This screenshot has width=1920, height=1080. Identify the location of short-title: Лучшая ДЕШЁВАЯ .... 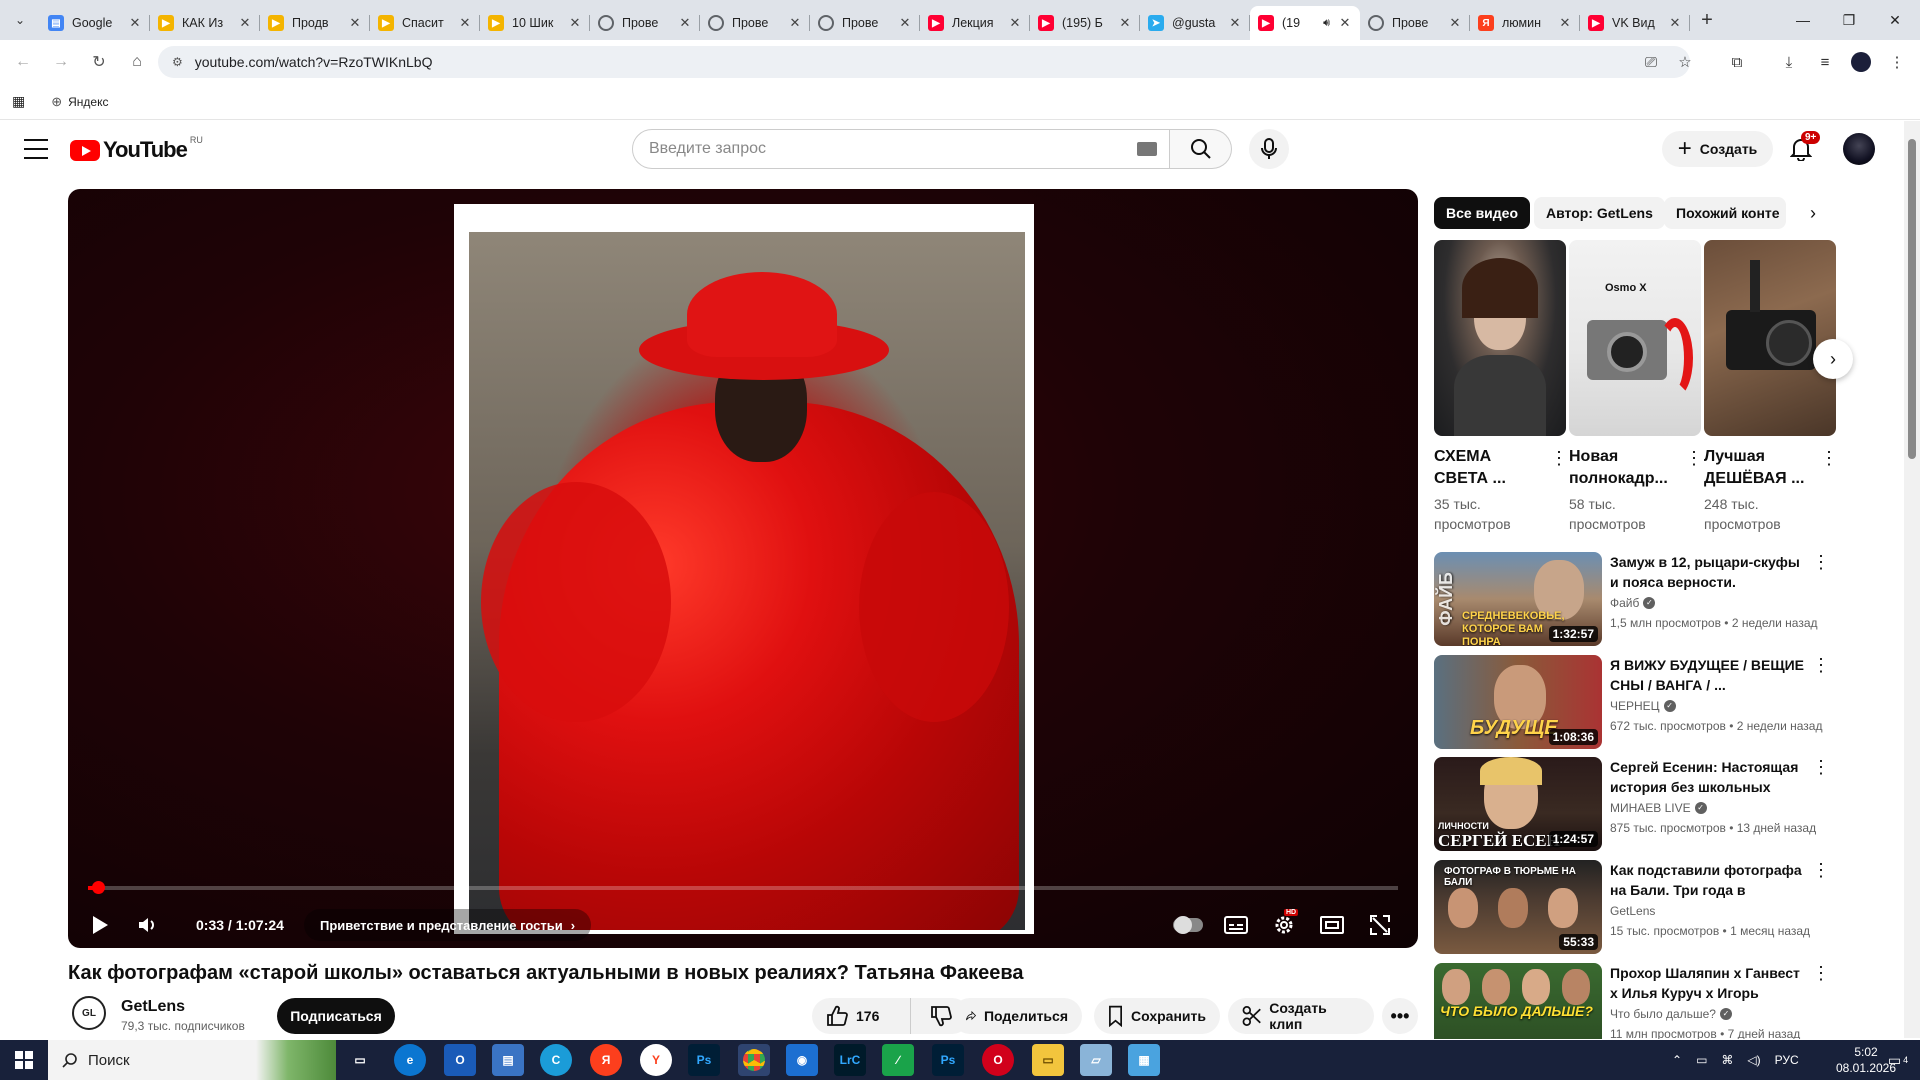
(1757, 468).